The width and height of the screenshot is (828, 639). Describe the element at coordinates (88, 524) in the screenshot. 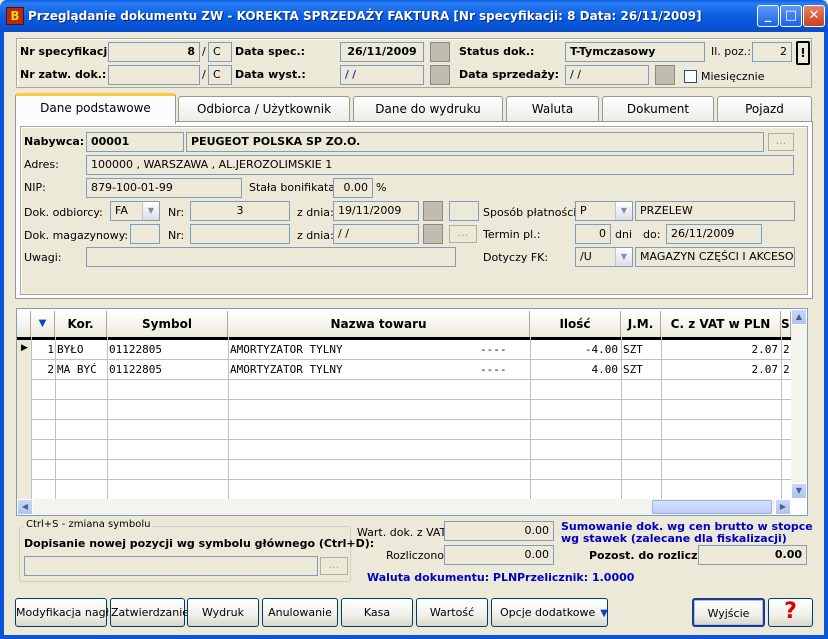

I see `ctrl-s-group-label: Ctrl+S - zmiana symbolu` at that location.